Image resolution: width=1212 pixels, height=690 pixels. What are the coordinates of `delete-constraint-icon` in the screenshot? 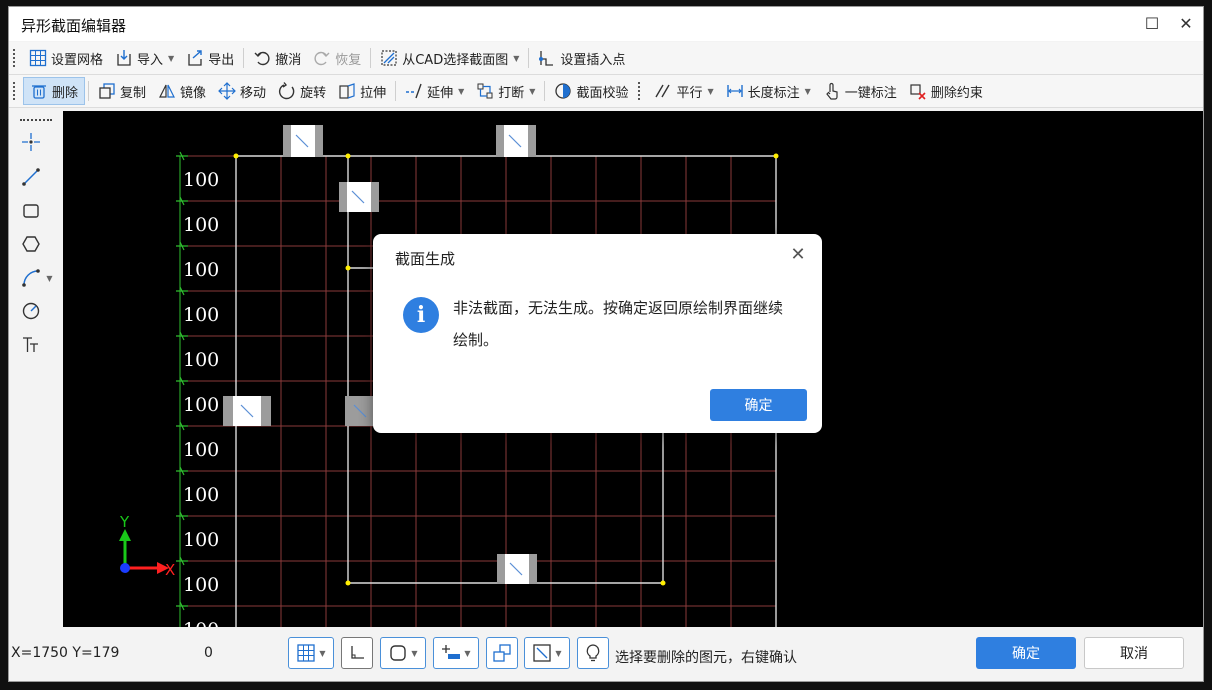 It's located at (918, 91).